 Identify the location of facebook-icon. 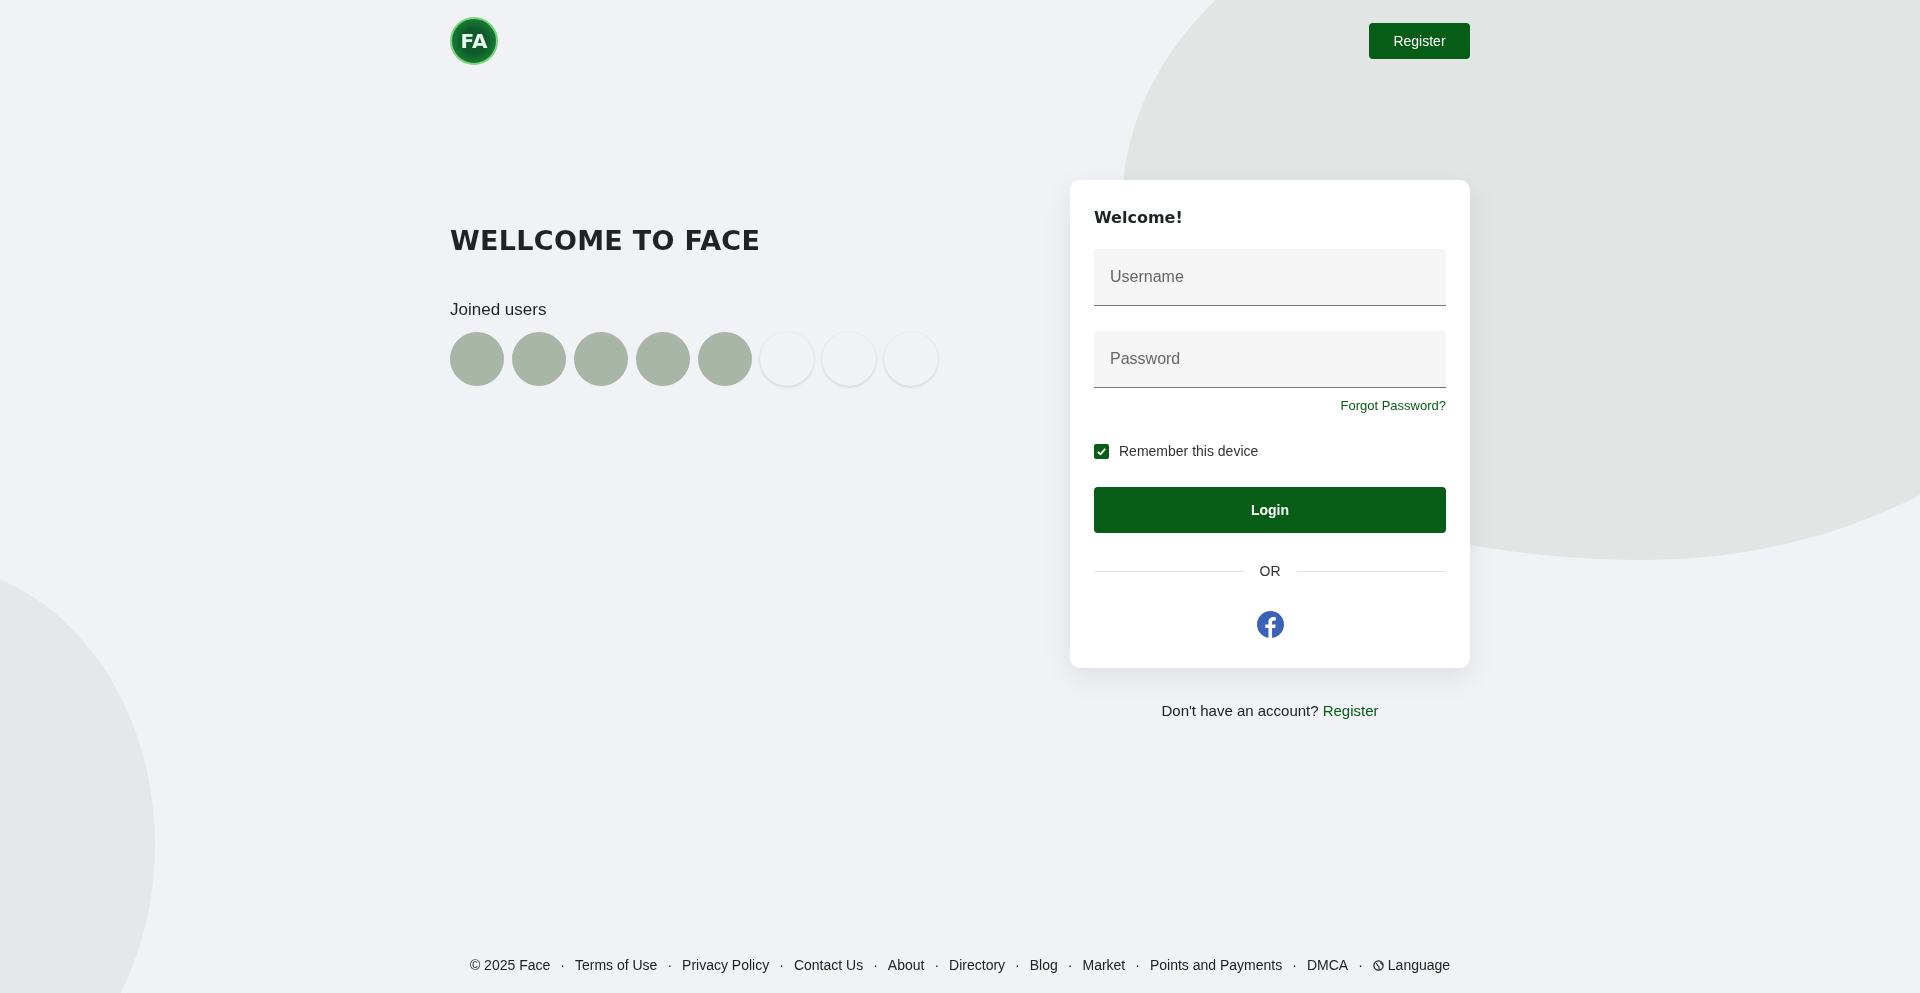
(1270, 624).